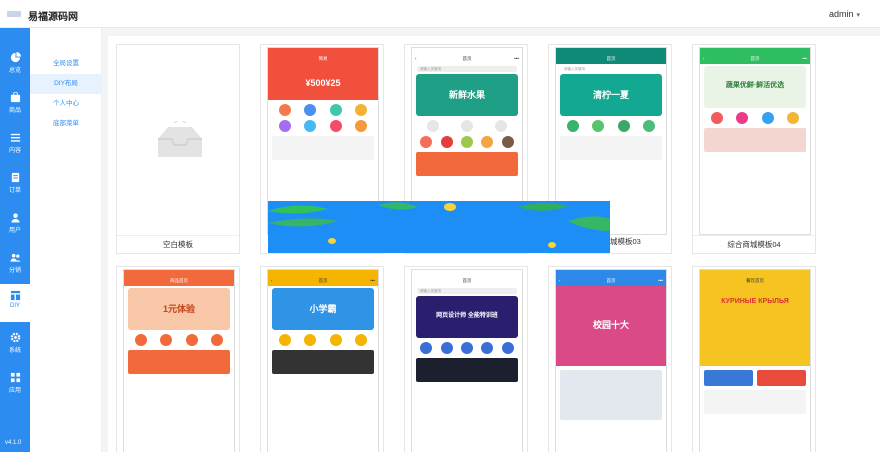  Describe the element at coordinates (15, 295) in the screenshot. I see `layout-icon` at that location.